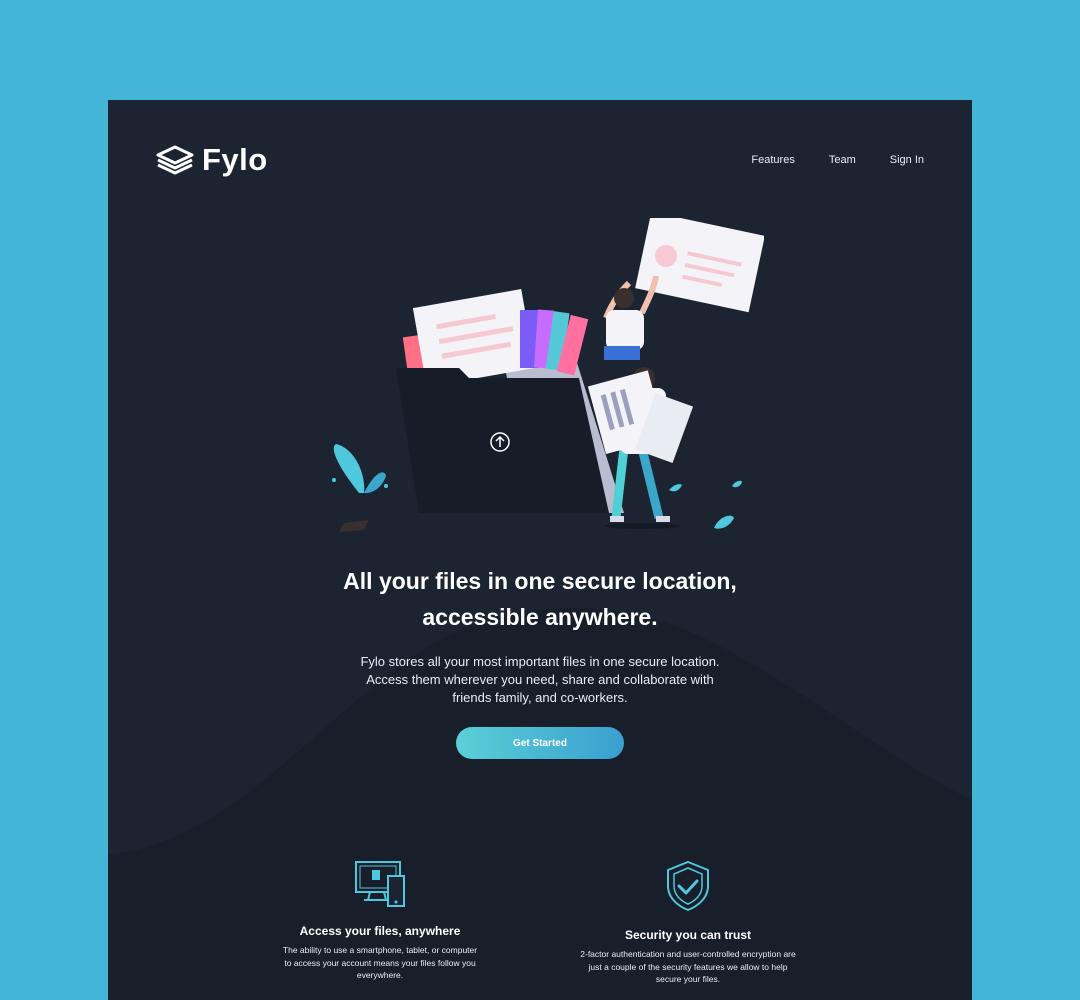  I want to click on plant-left, so click(360, 488).